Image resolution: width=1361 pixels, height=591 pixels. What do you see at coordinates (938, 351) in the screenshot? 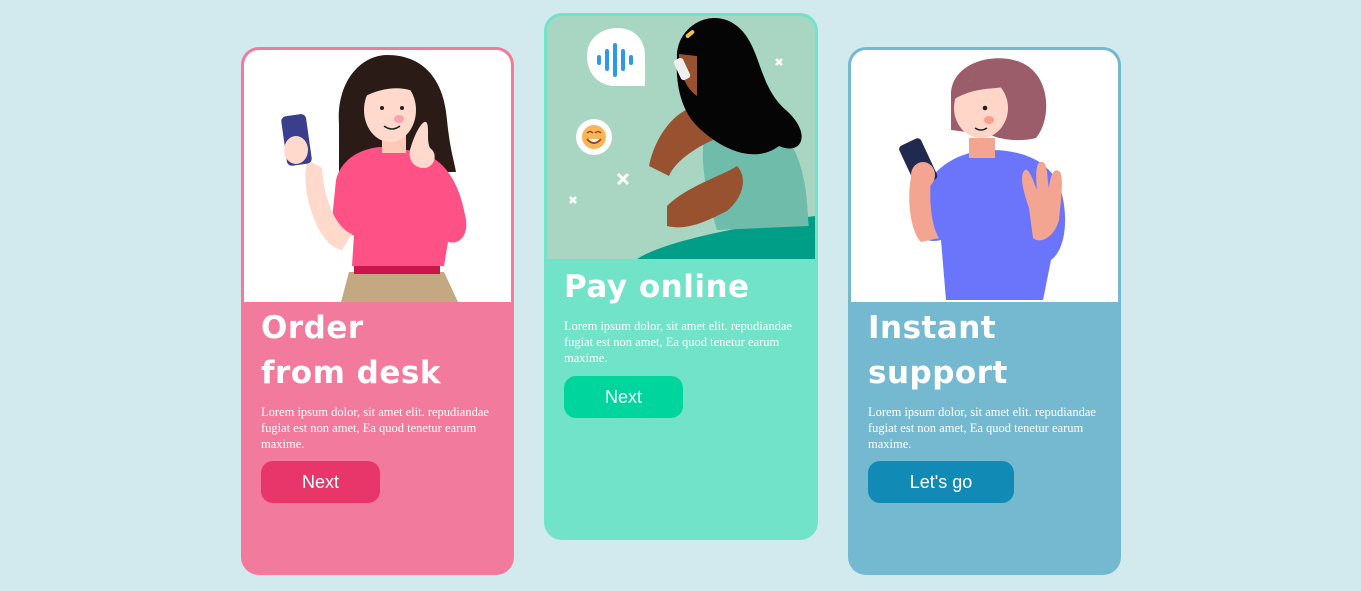
I see `card-title: Instant support` at bounding box center [938, 351].